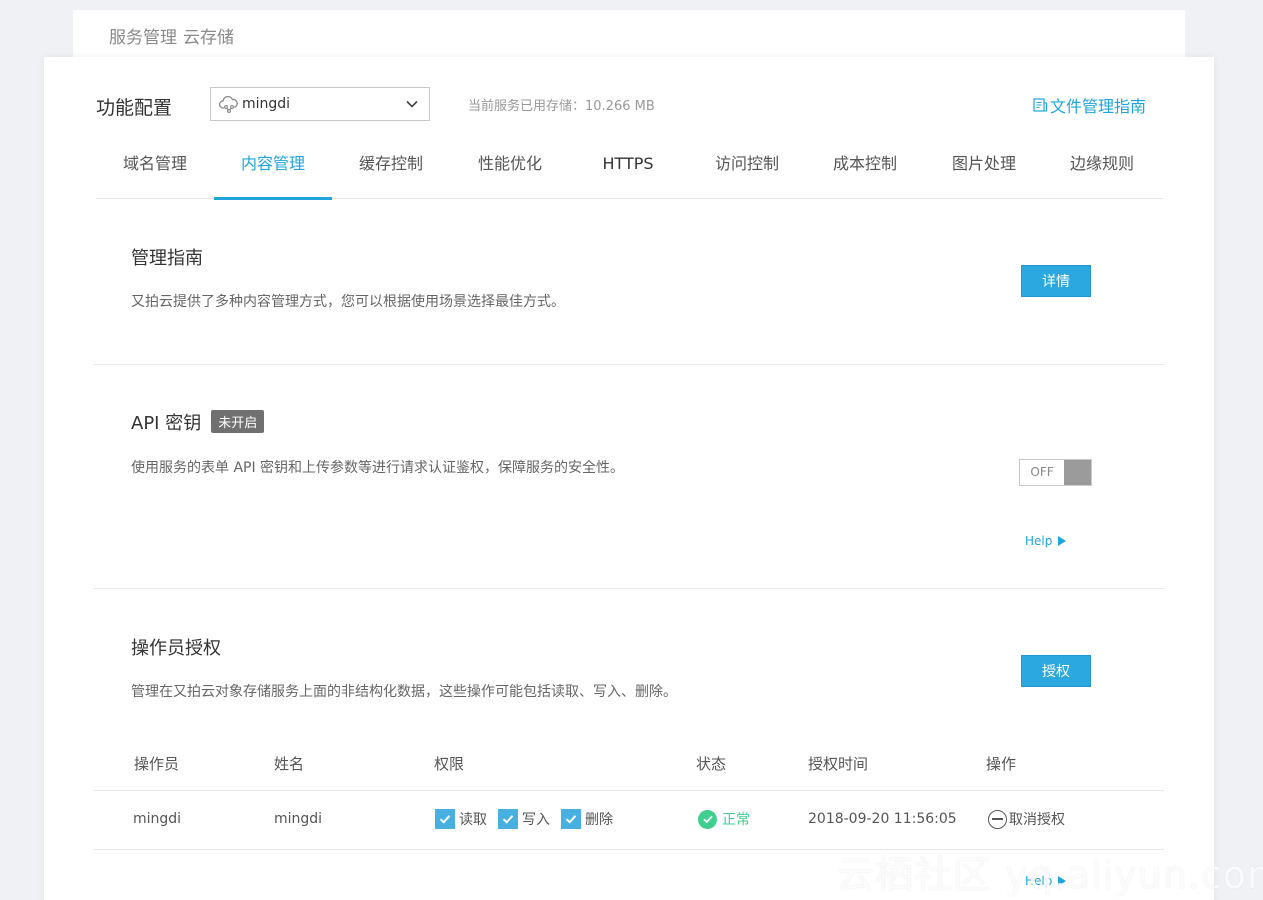 The image size is (1263, 900). Describe the element at coordinates (1056, 281) in the screenshot. I see `details-button: 详情` at that location.